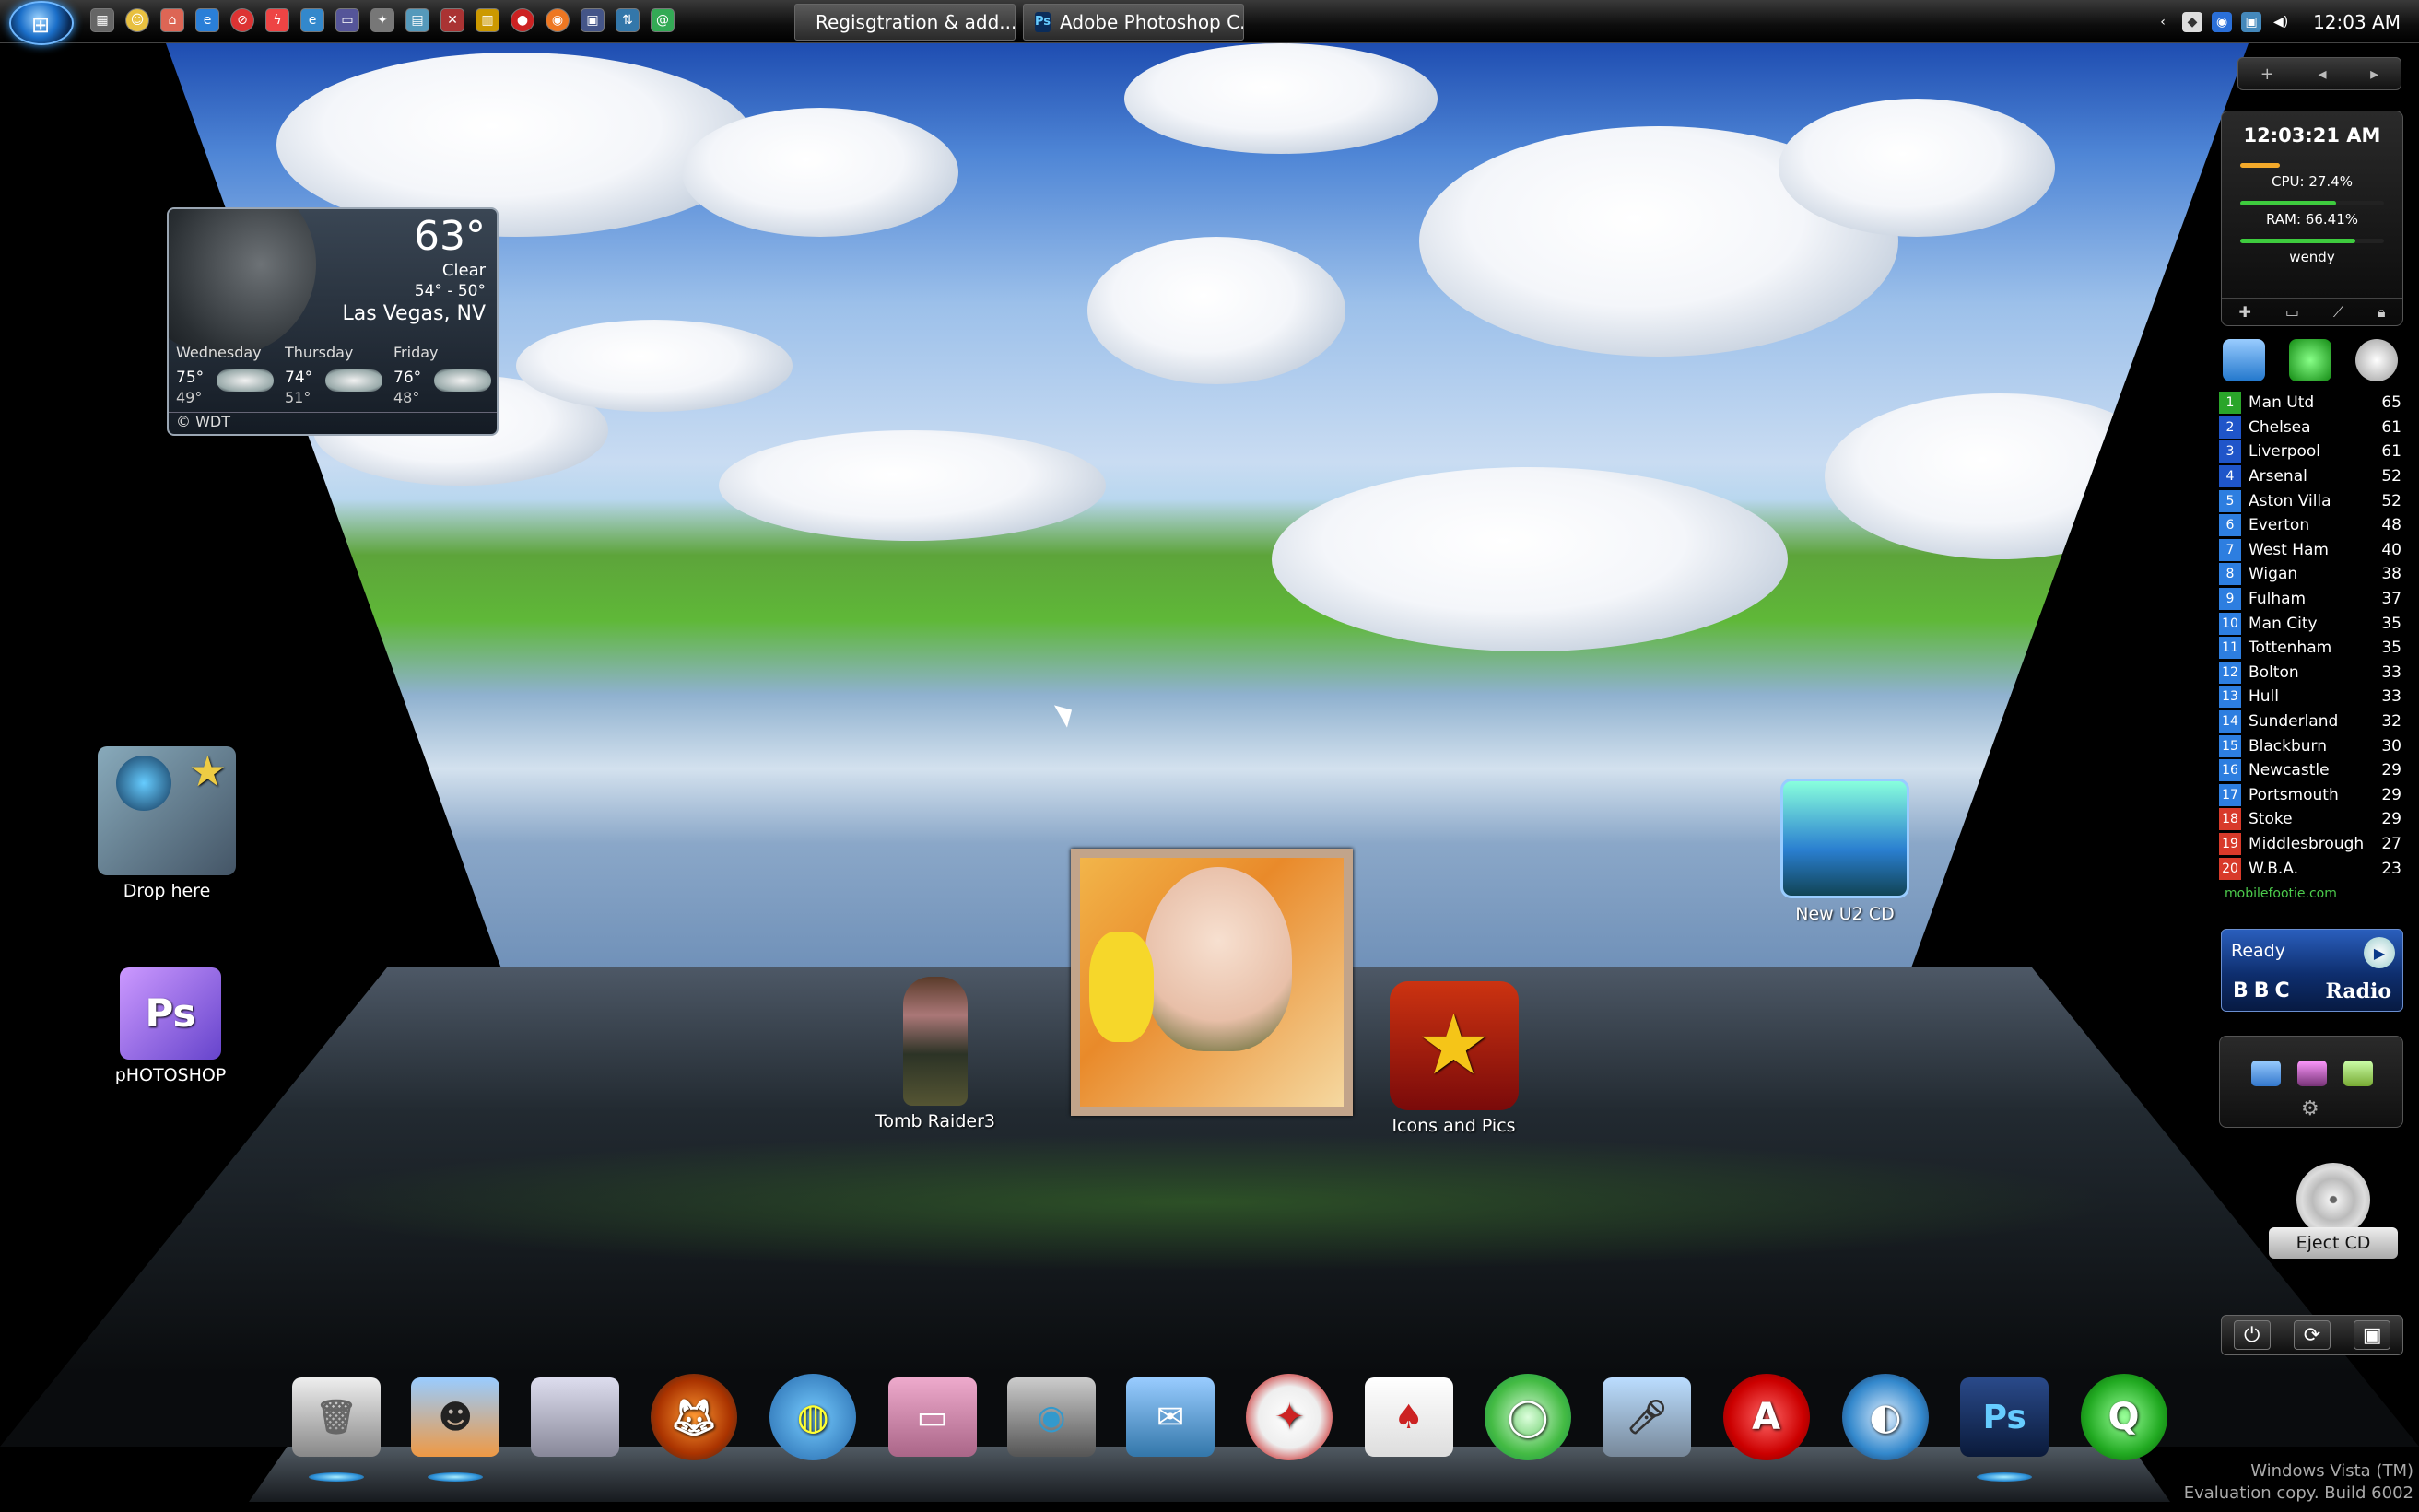 The width and height of the screenshot is (2419, 1512). I want to click on ql-chart-icon: ▥, so click(487, 20).